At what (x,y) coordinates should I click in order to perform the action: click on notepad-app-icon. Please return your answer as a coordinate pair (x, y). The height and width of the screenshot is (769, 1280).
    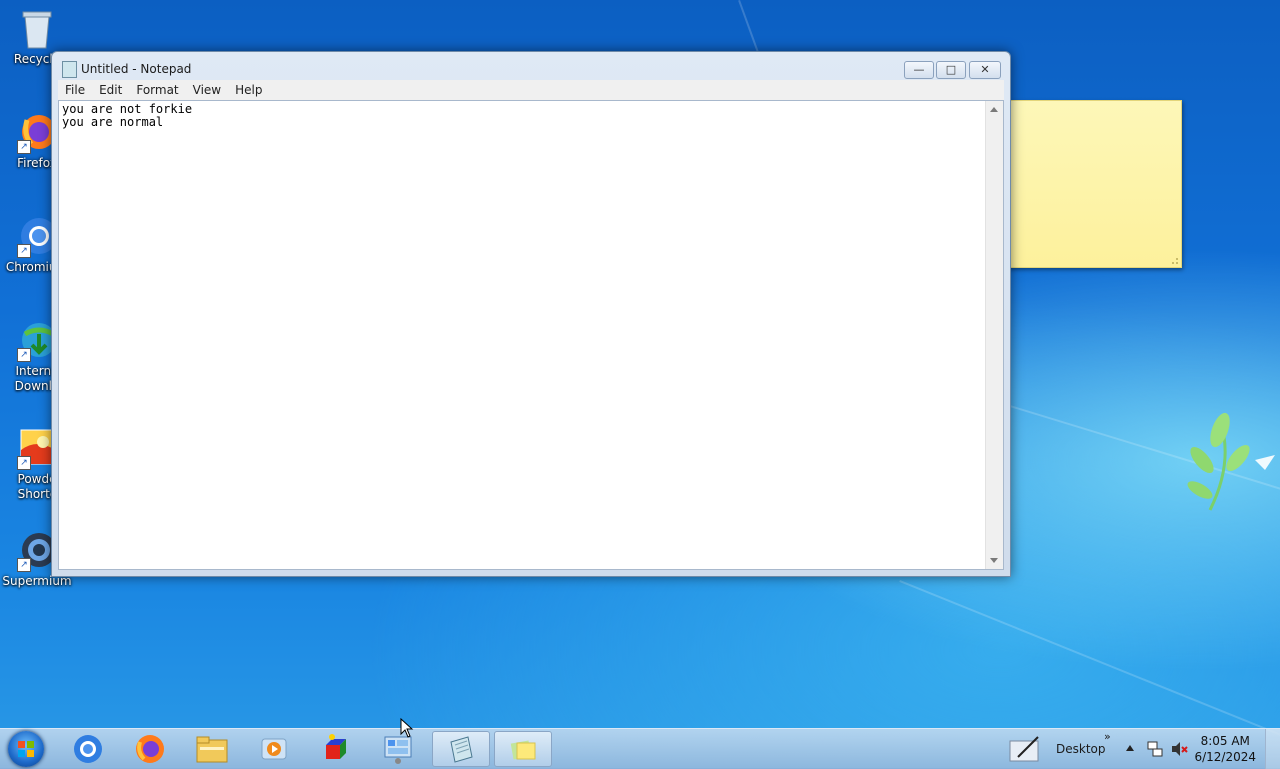
    Looking at the image, I should click on (69, 69).